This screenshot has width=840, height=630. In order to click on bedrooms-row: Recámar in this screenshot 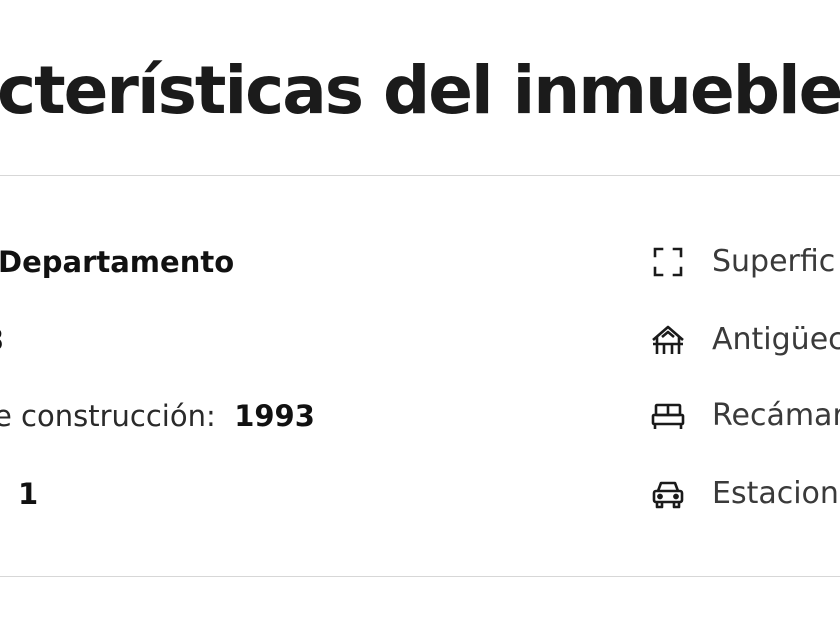, I will do `click(745, 416)`.